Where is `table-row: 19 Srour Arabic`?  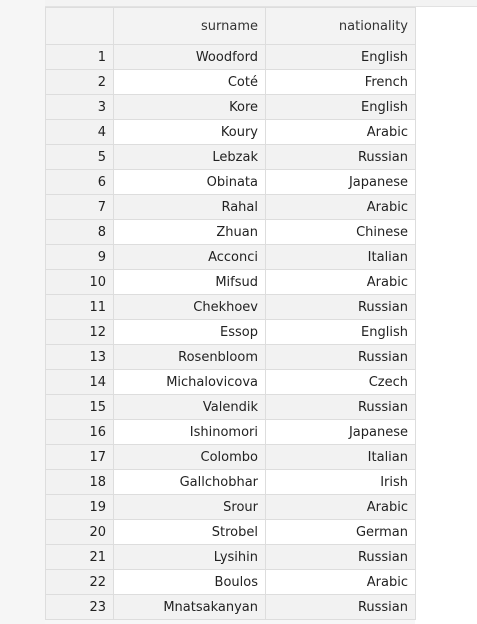 table-row: 19 Srour Arabic is located at coordinates (230, 507).